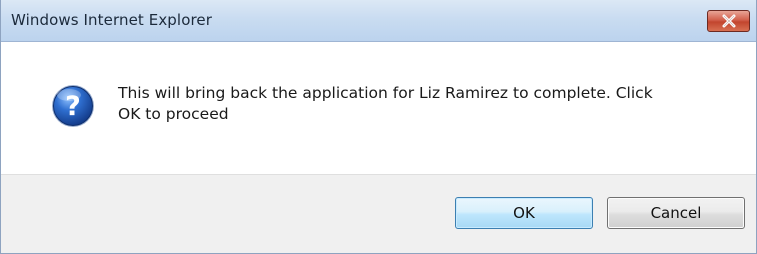  What do you see at coordinates (676, 213) in the screenshot?
I see `cancel-button: Cancel` at bounding box center [676, 213].